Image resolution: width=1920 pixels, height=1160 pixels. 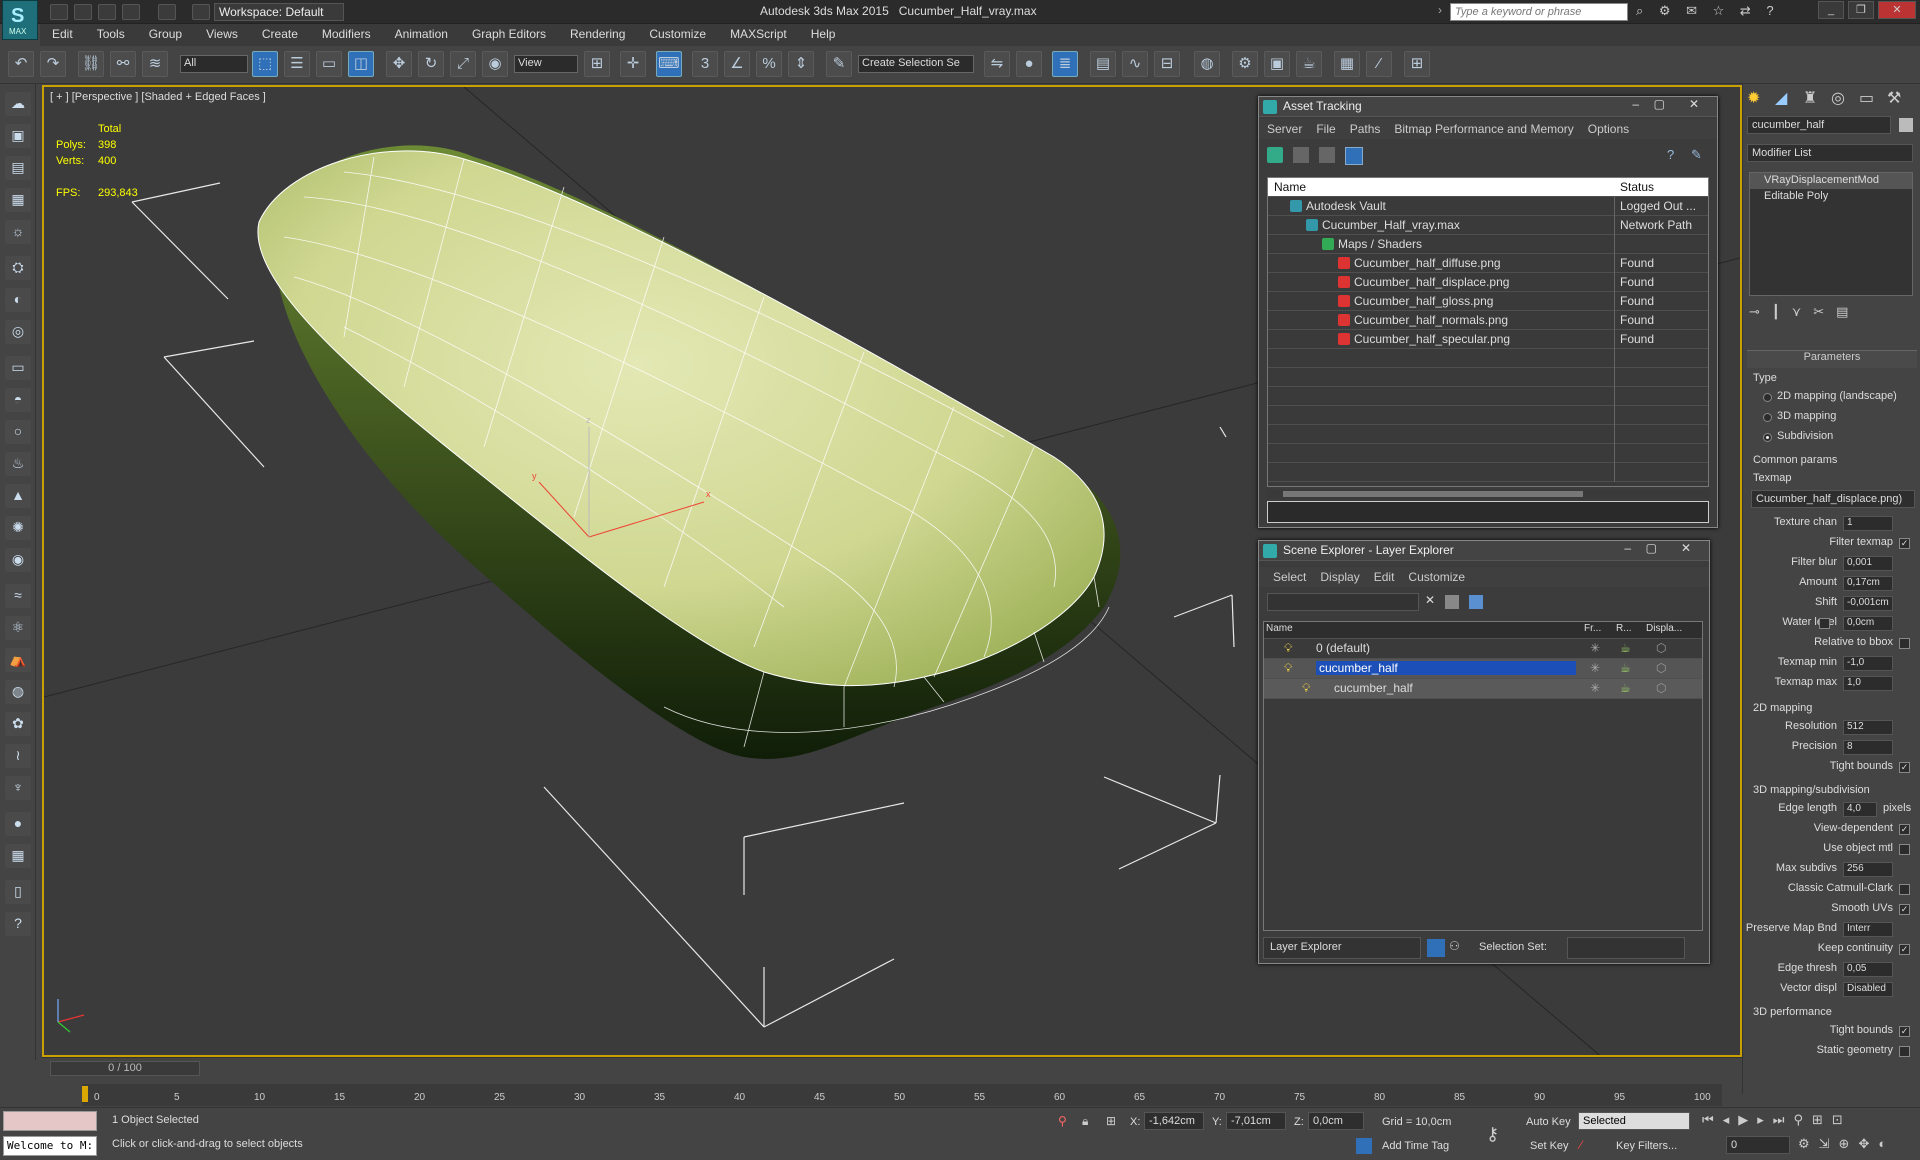 I want to click on align-icon: ●, so click(x=1029, y=64).